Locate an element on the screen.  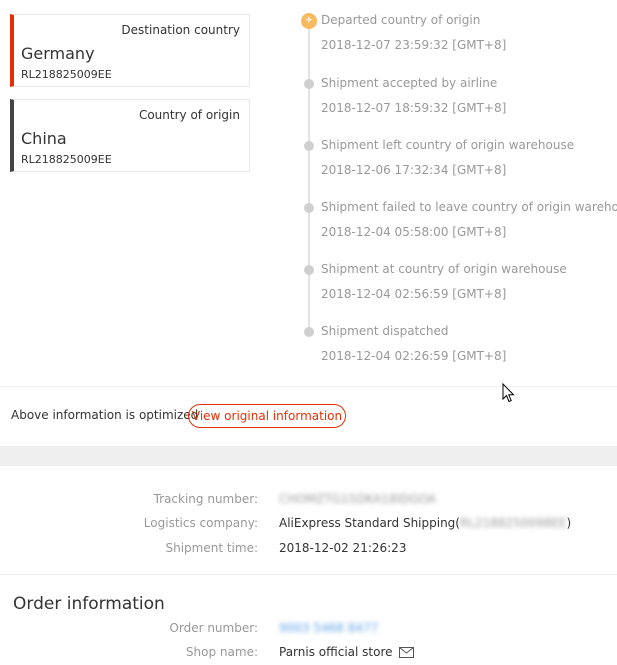
origin-country-card: Country of origin China RL218825009EE is located at coordinates (130, 135).